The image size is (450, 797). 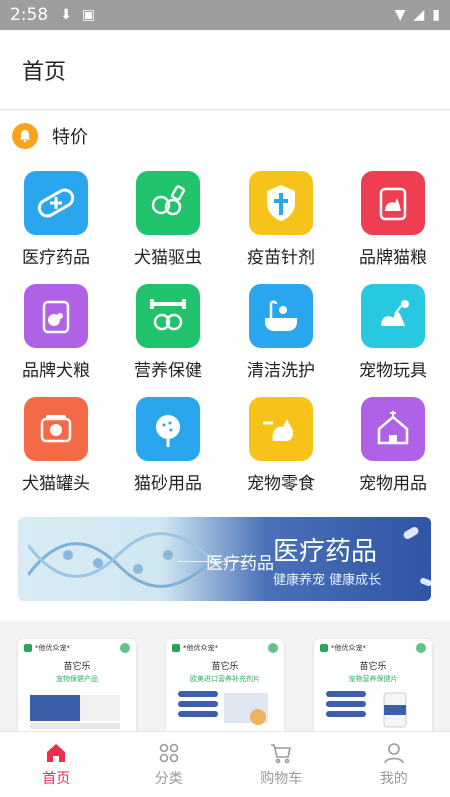 I want to click on category-label: 猫砂用品, so click(x=168, y=484).